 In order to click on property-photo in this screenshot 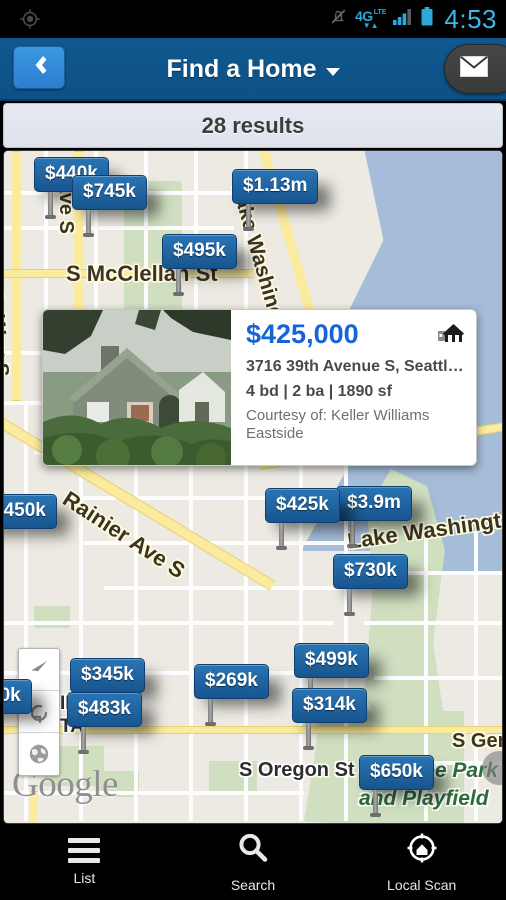, I will do `click(137, 387)`.